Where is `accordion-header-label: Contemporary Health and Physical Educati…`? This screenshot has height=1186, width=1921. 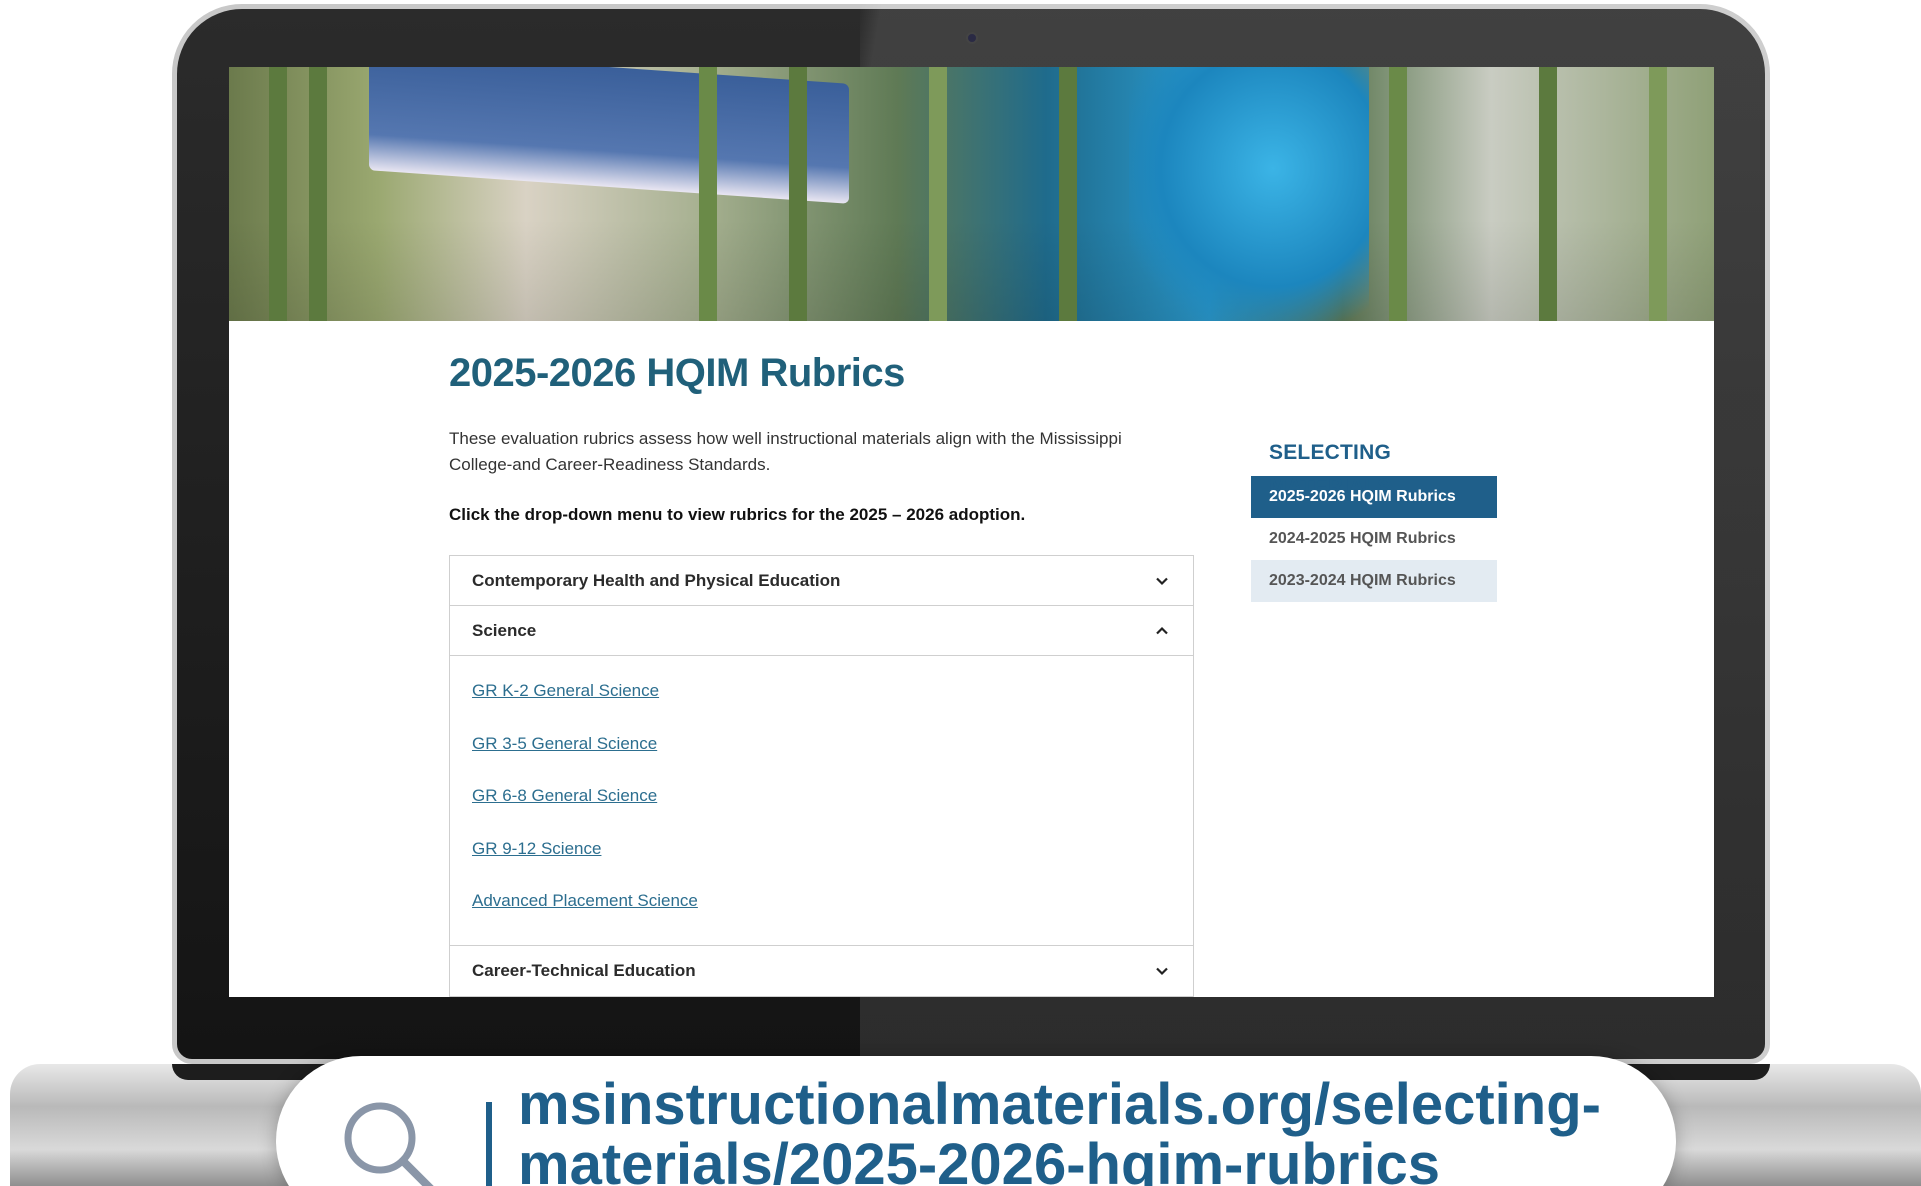 accordion-header-label: Contemporary Health and Physical Educati… is located at coordinates (656, 580).